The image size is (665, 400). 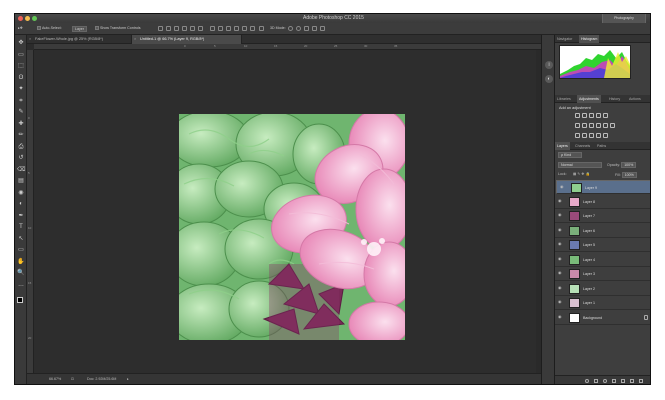 What do you see at coordinates (629, 165) in the screenshot?
I see `opacity-value: 100%` at bounding box center [629, 165].